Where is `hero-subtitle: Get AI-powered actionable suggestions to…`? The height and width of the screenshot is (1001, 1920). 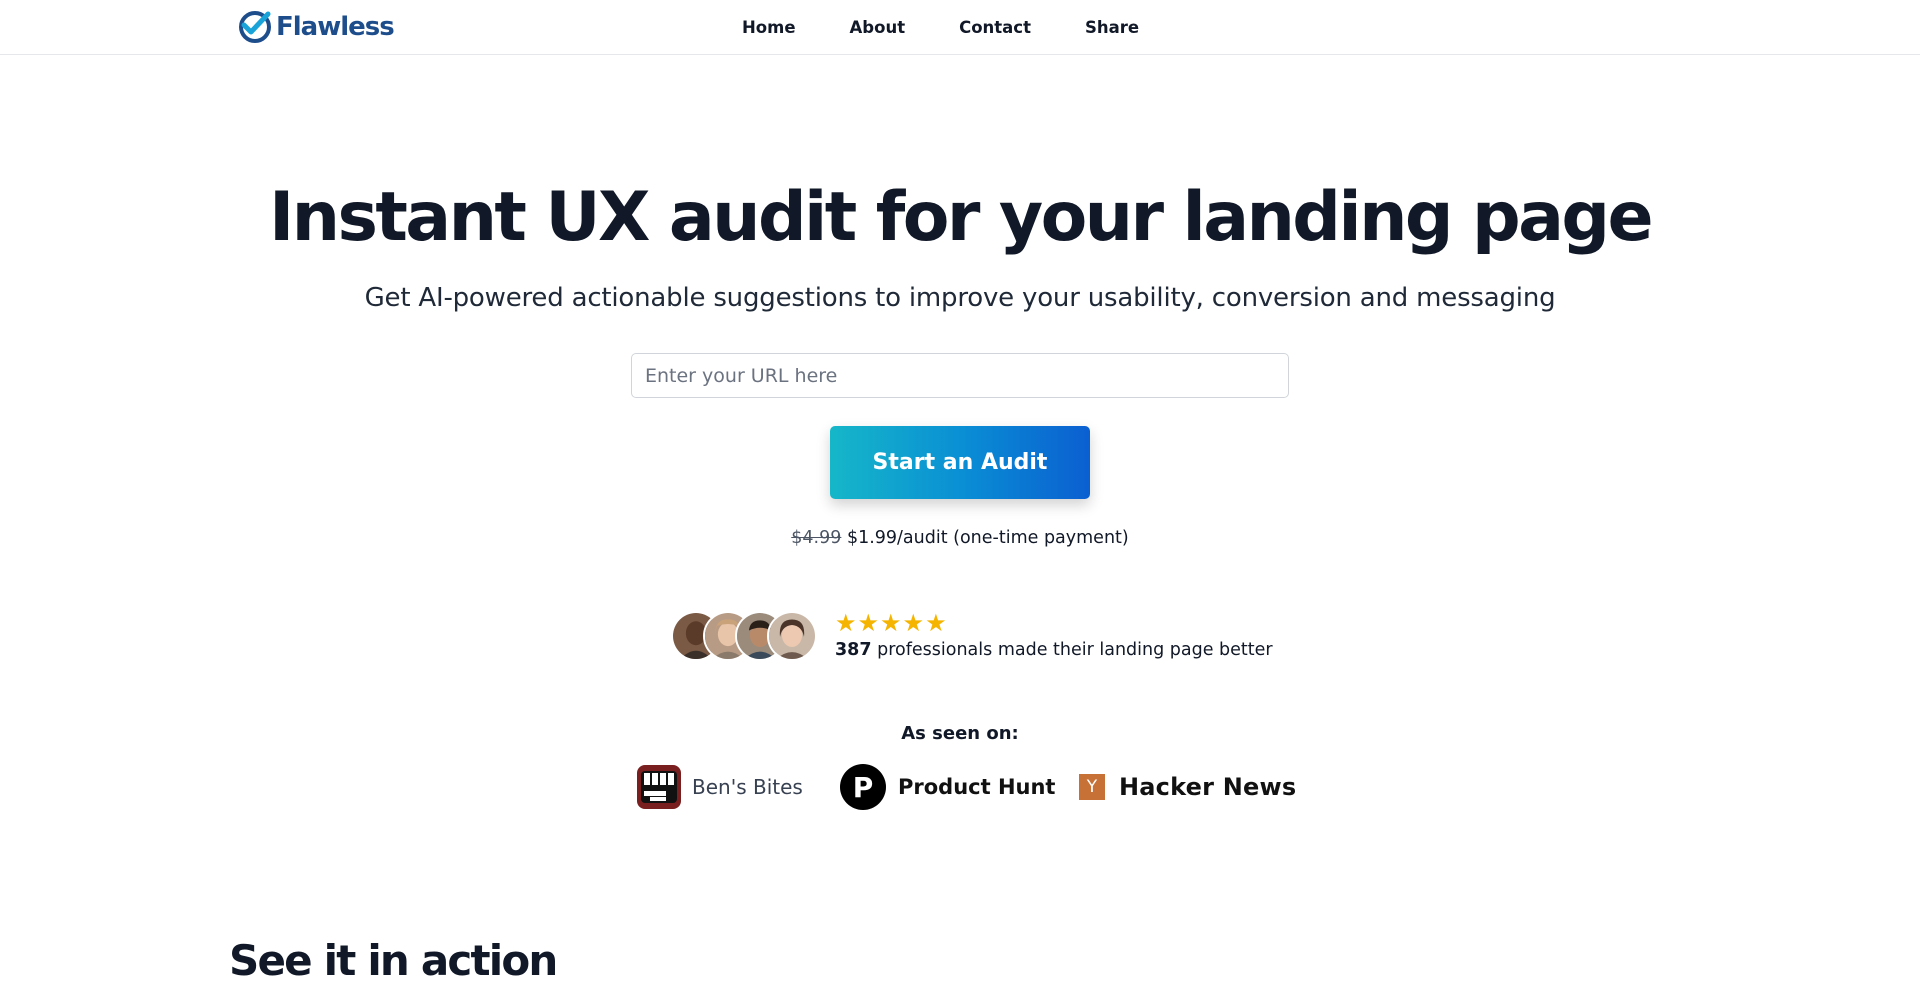 hero-subtitle: Get AI-powered actionable suggestions to… is located at coordinates (960, 298).